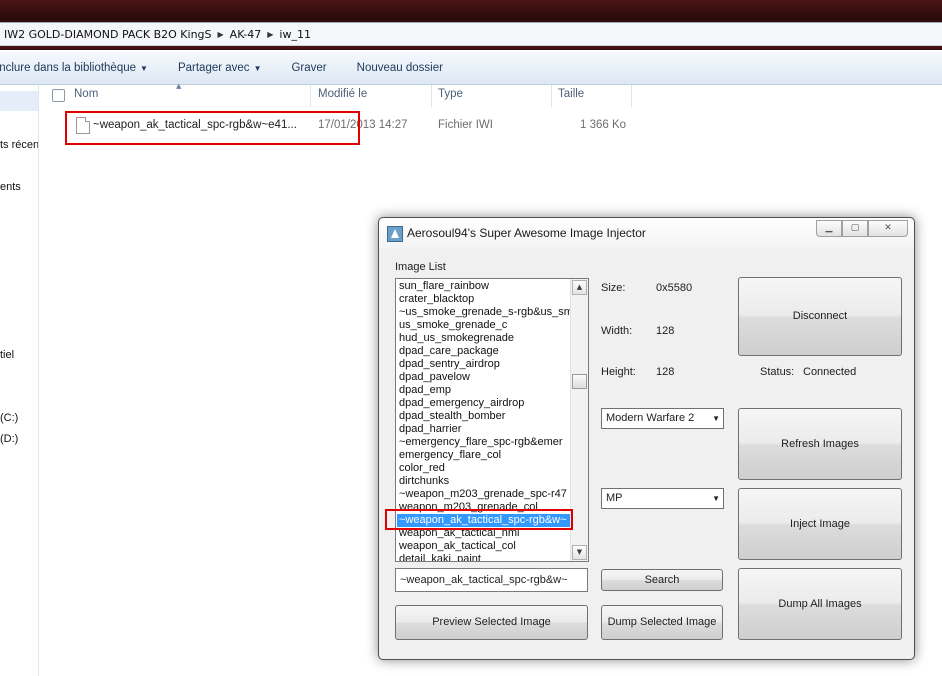 The height and width of the screenshot is (676, 942). Describe the element at coordinates (491, 622) in the screenshot. I see `preview-selected-image-button: Preview Selected Image` at that location.